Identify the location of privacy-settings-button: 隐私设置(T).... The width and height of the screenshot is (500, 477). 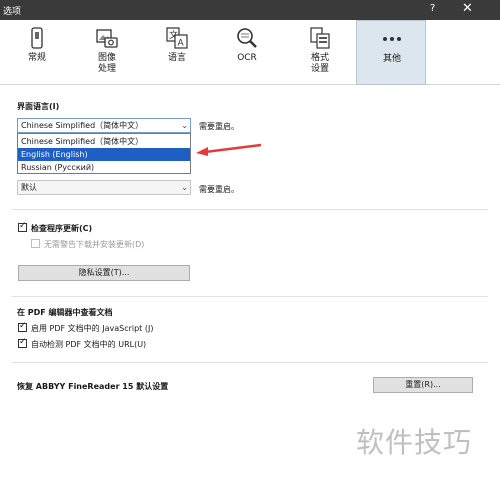
(104, 273).